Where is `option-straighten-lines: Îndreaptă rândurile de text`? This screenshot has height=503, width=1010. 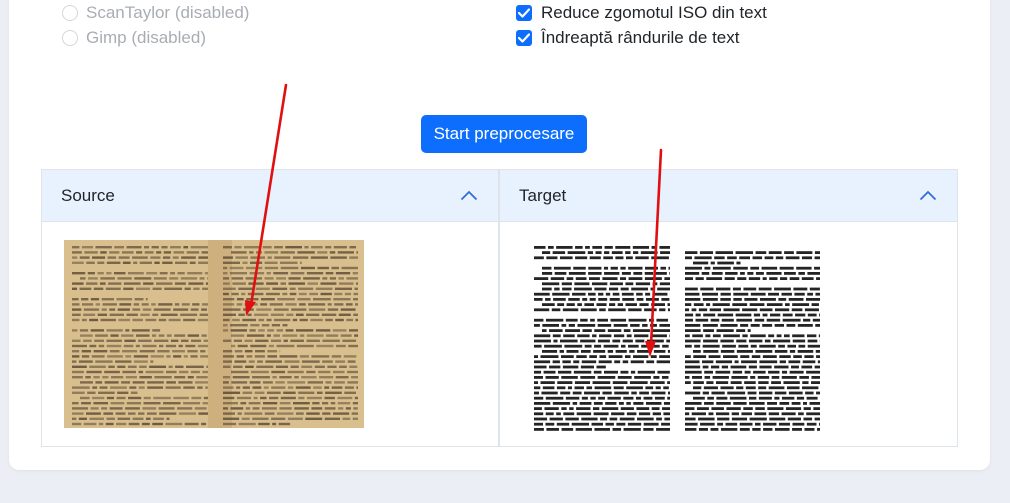 option-straighten-lines: Îndreaptă rândurile de text is located at coordinates (627, 38).